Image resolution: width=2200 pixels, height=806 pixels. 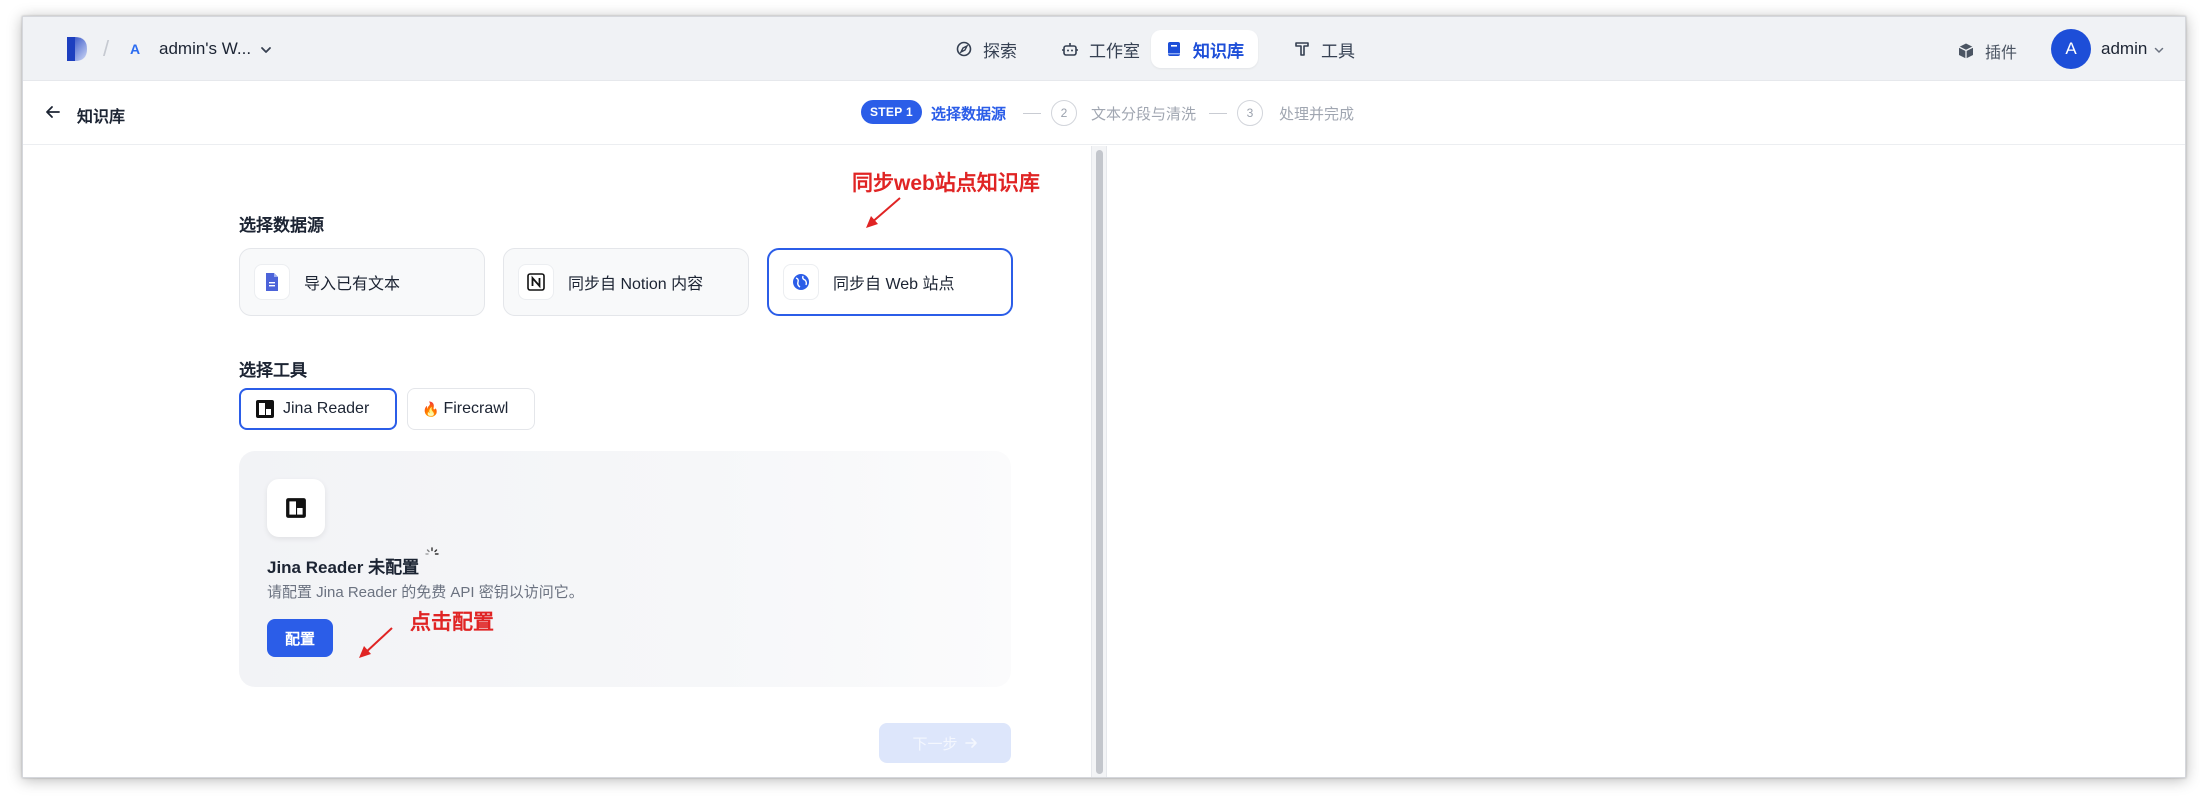 I want to click on nav-tab-label: 工具, so click(x=1338, y=51).